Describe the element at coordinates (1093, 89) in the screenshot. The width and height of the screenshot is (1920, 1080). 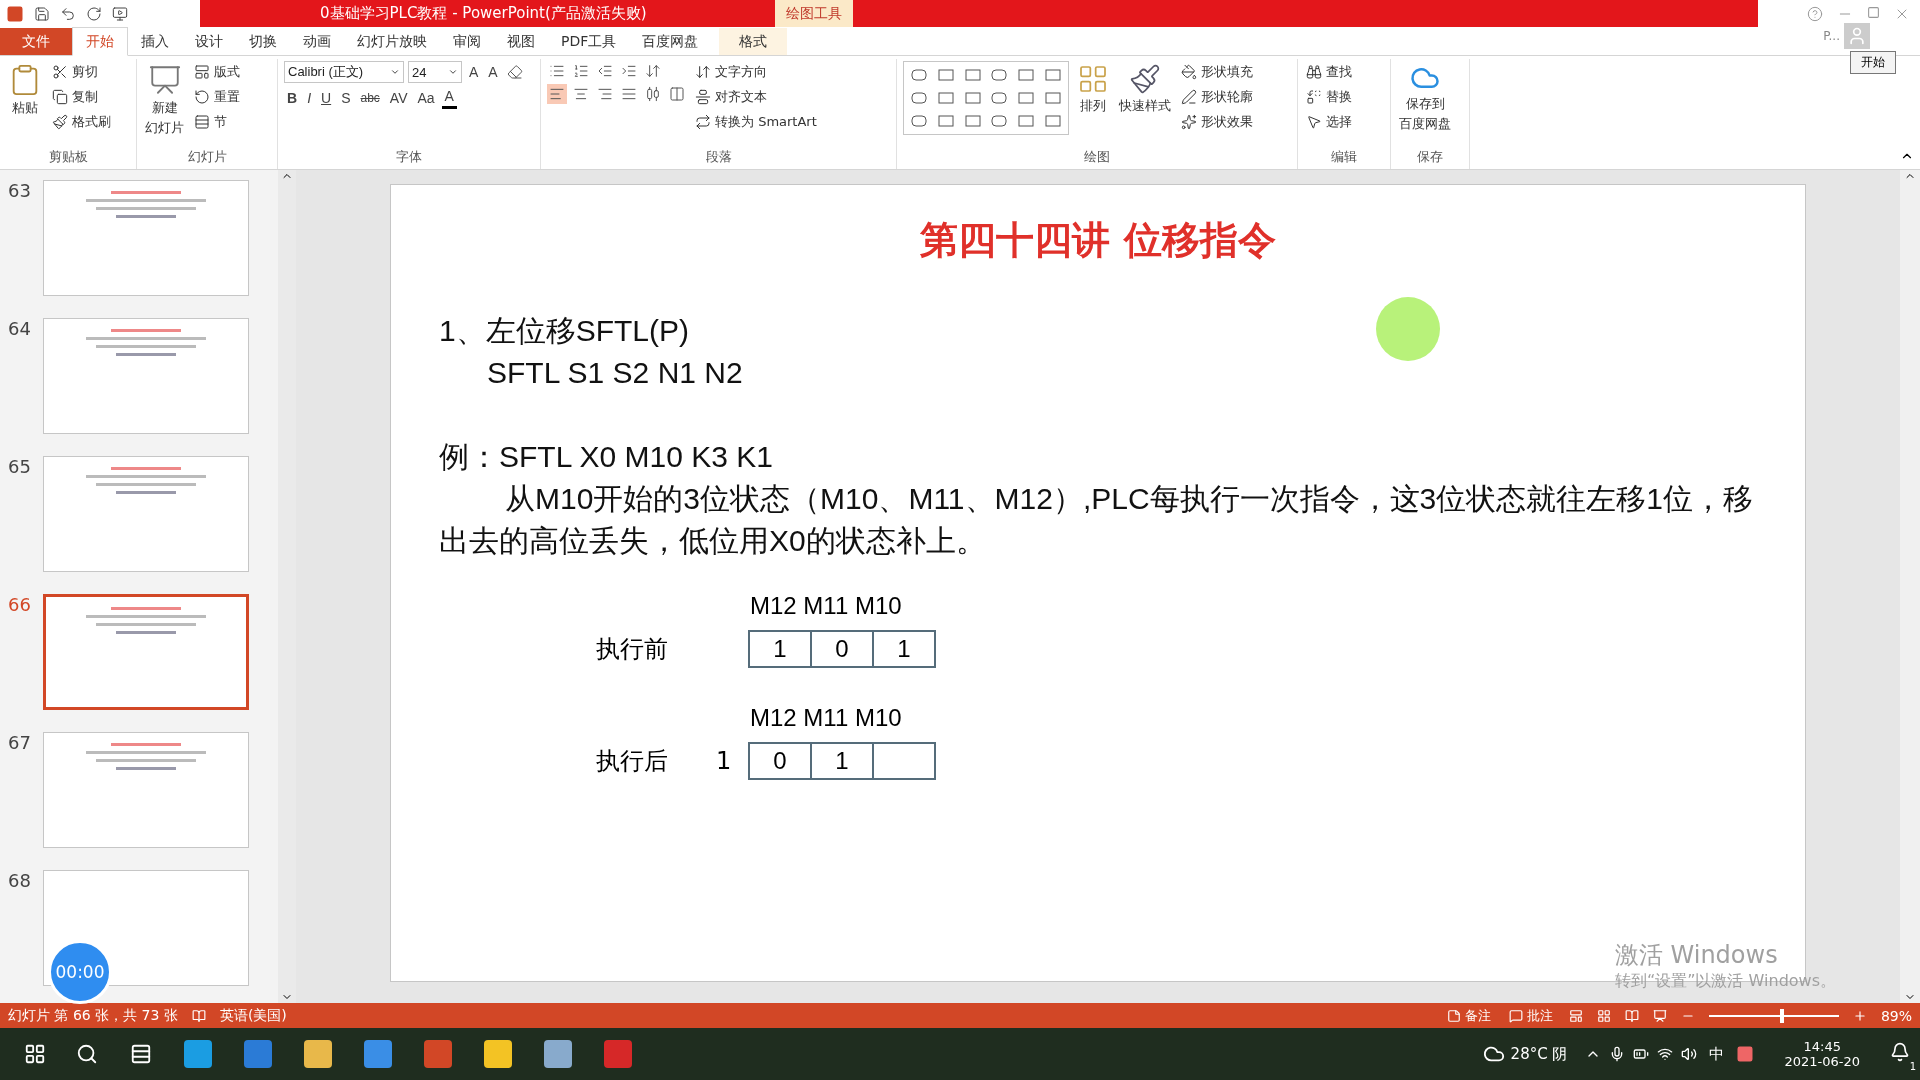
I see `ribbon-large-button: 排列` at that location.